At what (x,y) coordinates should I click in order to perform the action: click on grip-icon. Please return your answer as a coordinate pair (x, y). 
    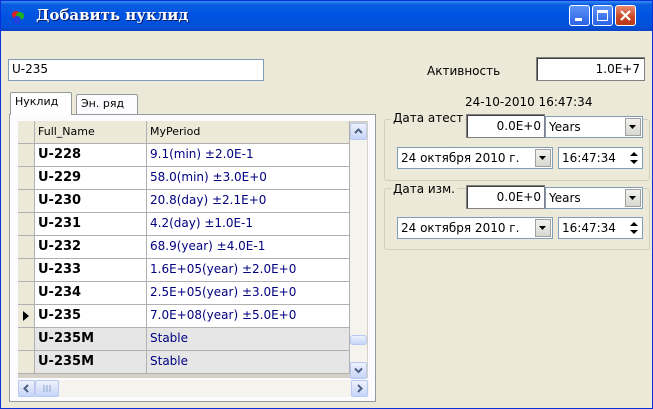
    Looking at the image, I should click on (47, 388).